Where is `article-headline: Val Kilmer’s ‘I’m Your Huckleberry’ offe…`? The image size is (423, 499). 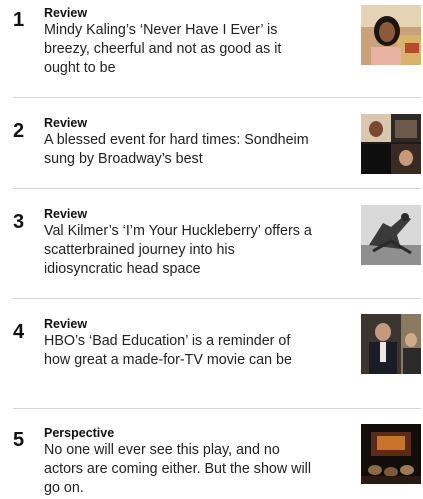
article-headline: Val Kilmer’s ‘I’m Your Huckleberry’ offe… is located at coordinates (179, 250).